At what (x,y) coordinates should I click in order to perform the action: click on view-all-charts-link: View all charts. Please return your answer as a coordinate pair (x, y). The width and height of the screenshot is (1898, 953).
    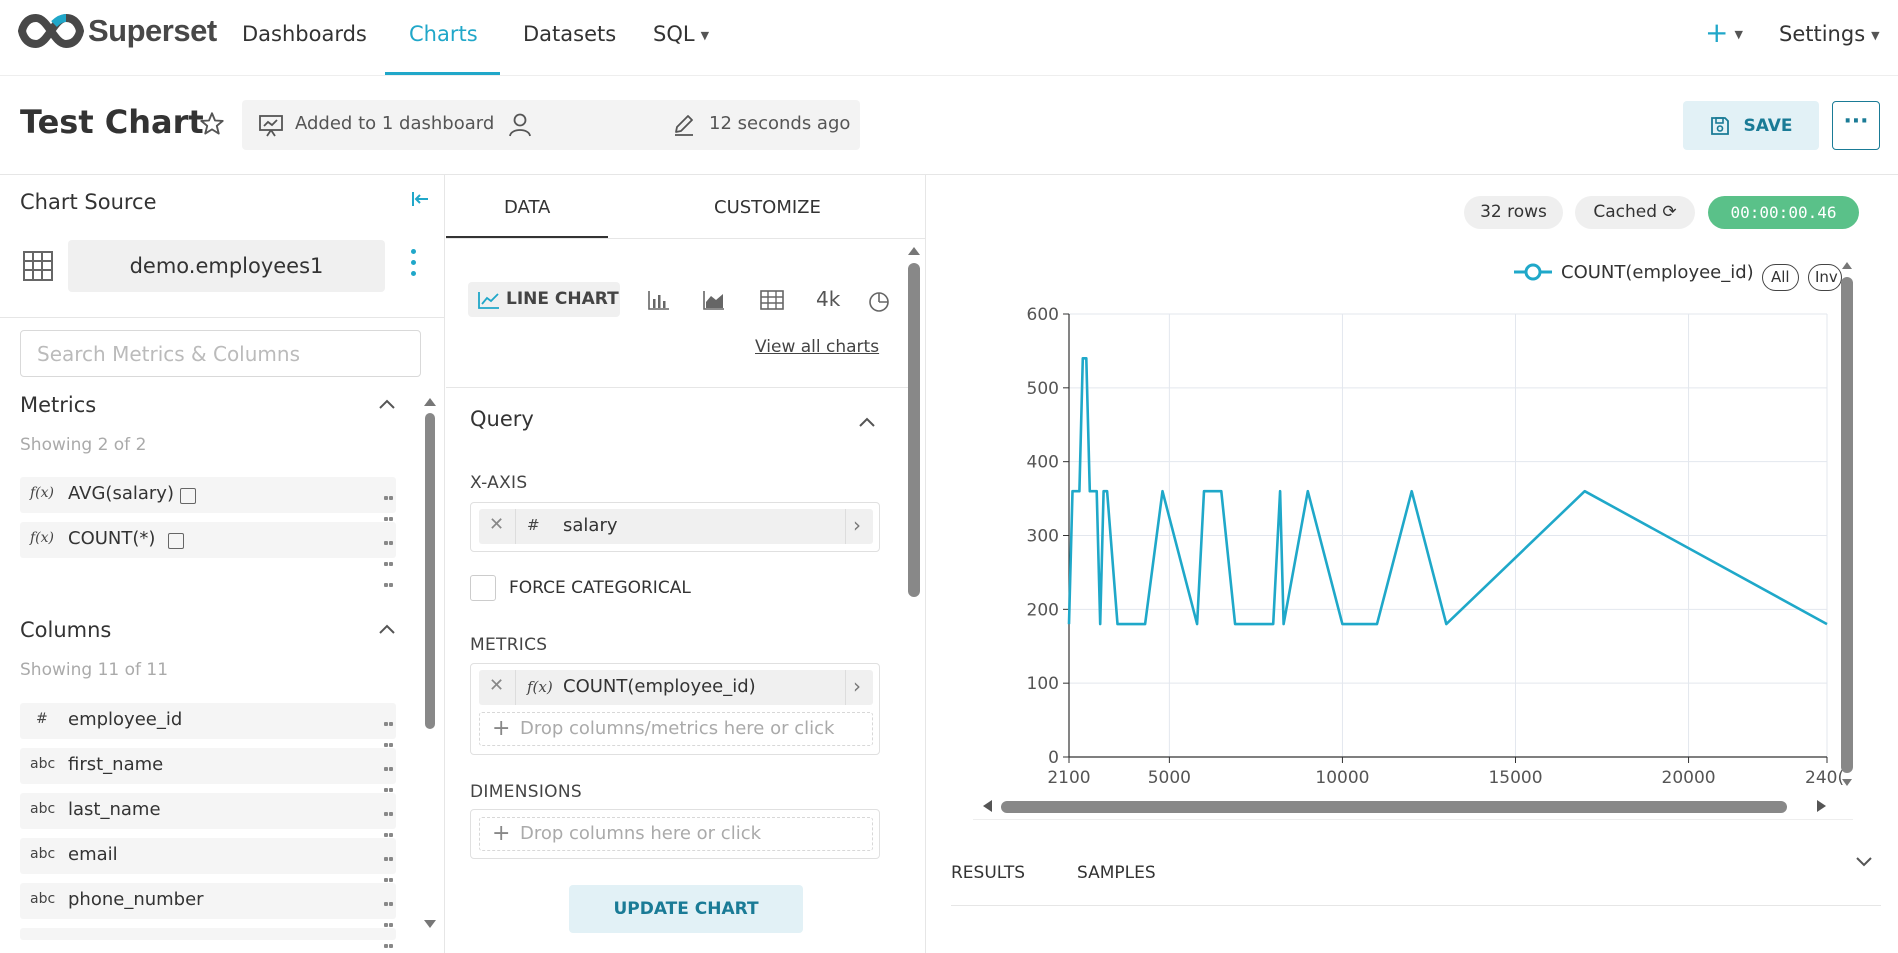
    Looking at the image, I should click on (817, 347).